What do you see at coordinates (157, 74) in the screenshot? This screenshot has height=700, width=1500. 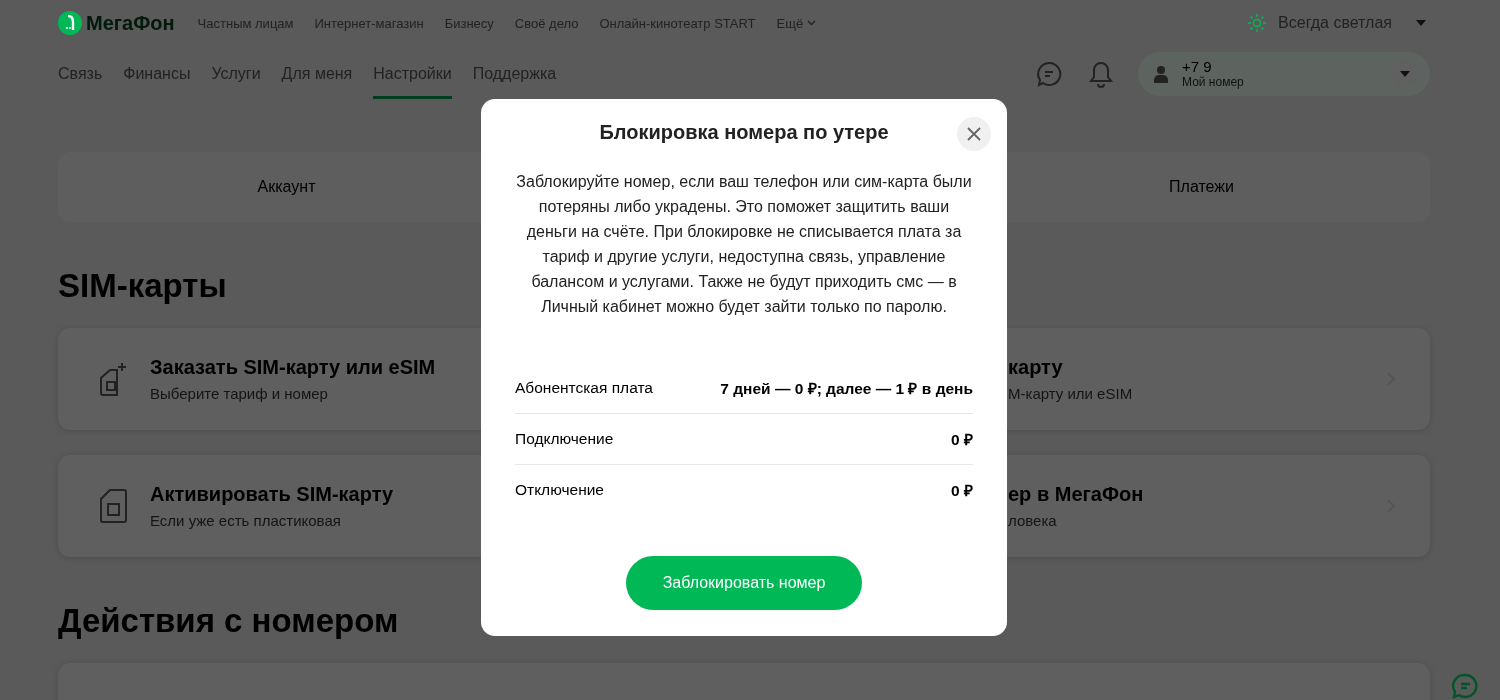 I see `main-nav-tab: Финансы` at bounding box center [157, 74].